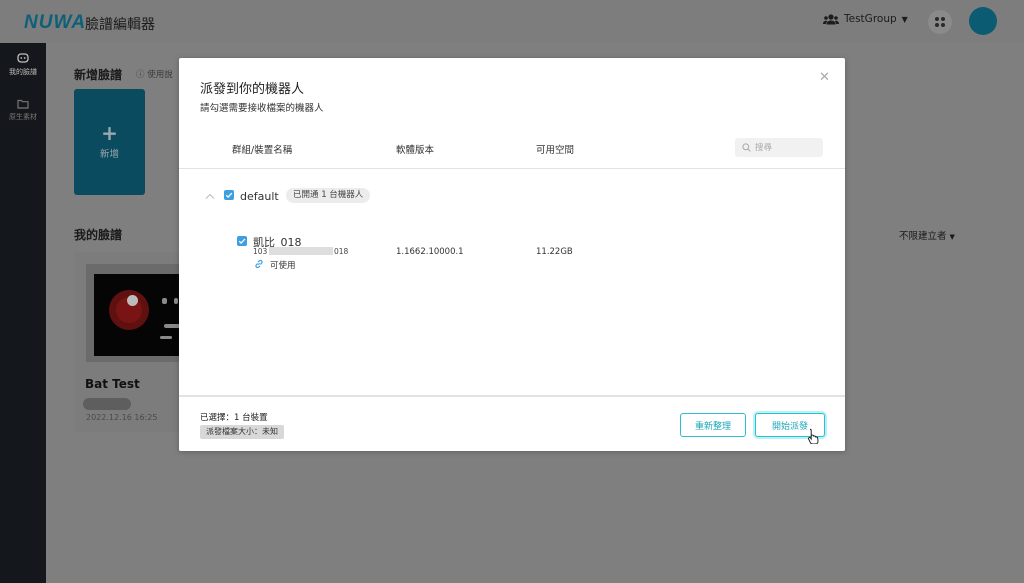 The height and width of the screenshot is (583, 1024). Describe the element at coordinates (98, 235) in the screenshot. I see `my-faces-heading: 我的臉譜` at that location.